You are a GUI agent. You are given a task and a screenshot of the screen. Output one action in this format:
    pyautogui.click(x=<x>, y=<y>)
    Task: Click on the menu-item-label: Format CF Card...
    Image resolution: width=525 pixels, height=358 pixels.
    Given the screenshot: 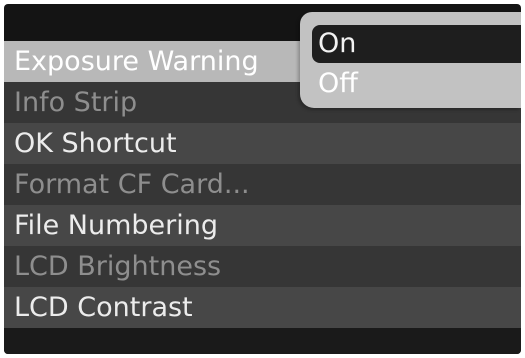 What is the action you would take?
    pyautogui.click(x=132, y=184)
    